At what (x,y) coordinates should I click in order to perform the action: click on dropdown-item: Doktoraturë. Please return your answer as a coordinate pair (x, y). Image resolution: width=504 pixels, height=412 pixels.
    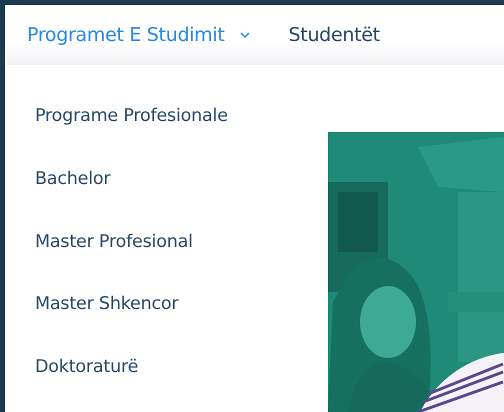
    Looking at the image, I should click on (166, 380).